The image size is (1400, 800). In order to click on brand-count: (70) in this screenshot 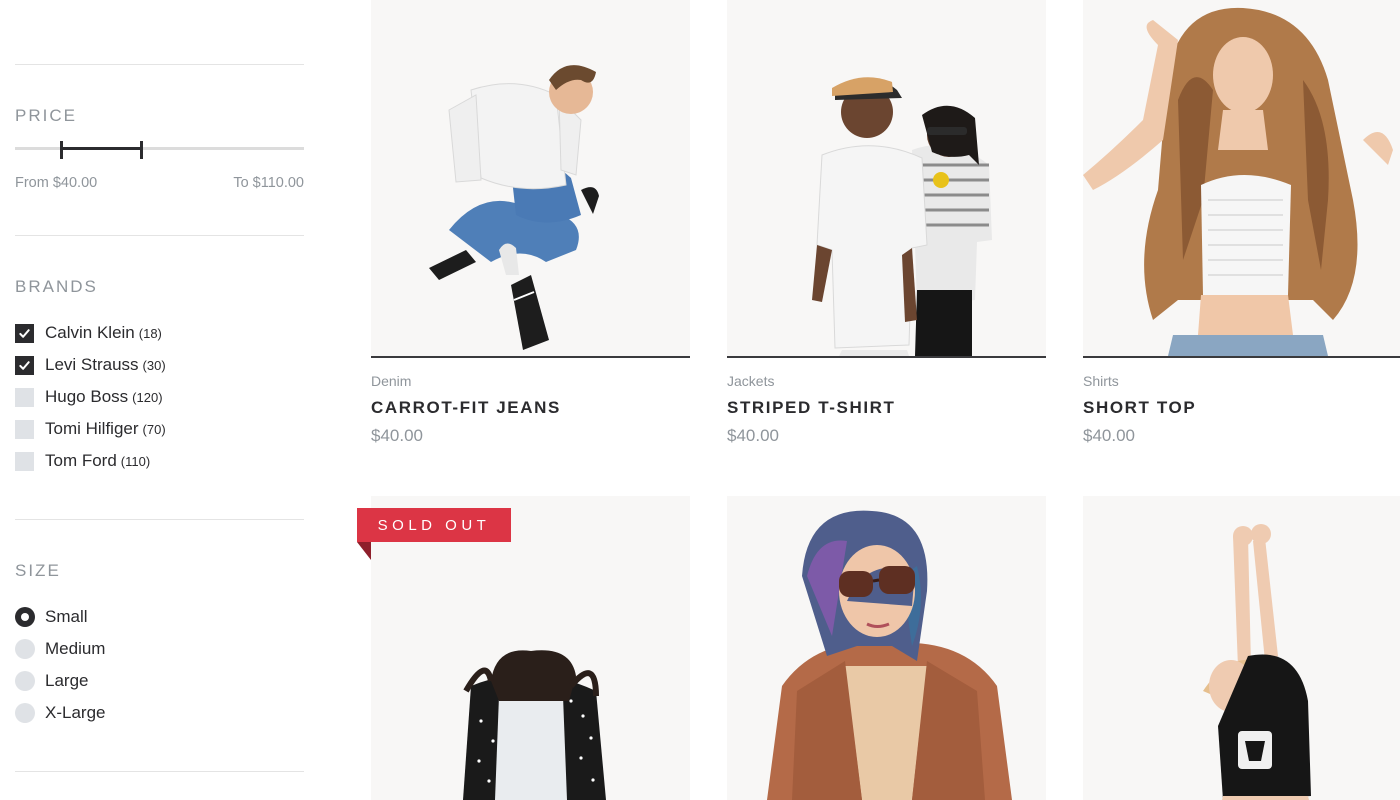, I will do `click(154, 429)`.